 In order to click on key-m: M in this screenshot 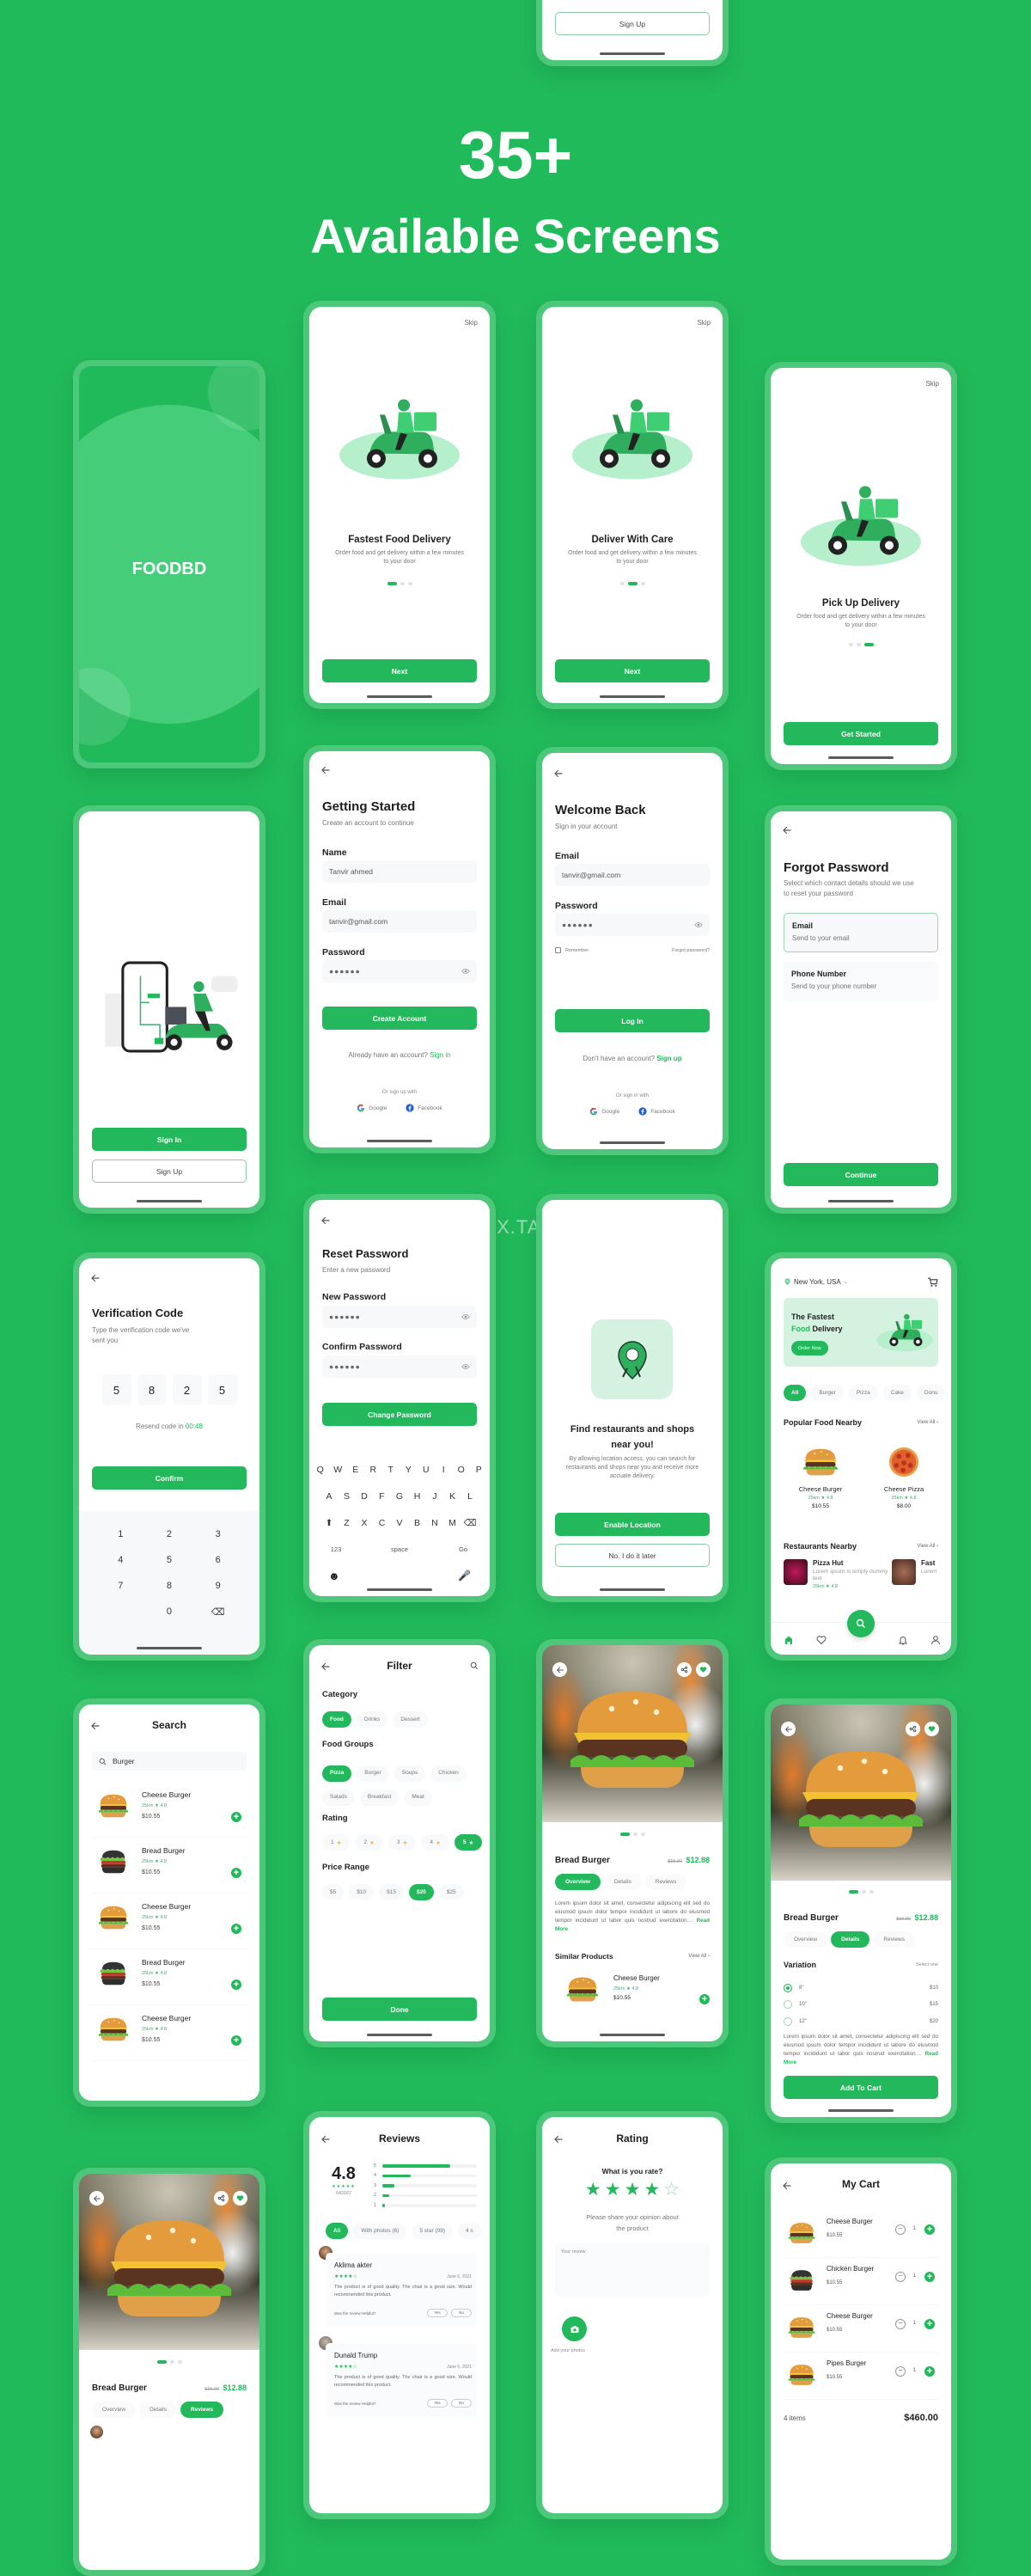, I will do `click(452, 1523)`.